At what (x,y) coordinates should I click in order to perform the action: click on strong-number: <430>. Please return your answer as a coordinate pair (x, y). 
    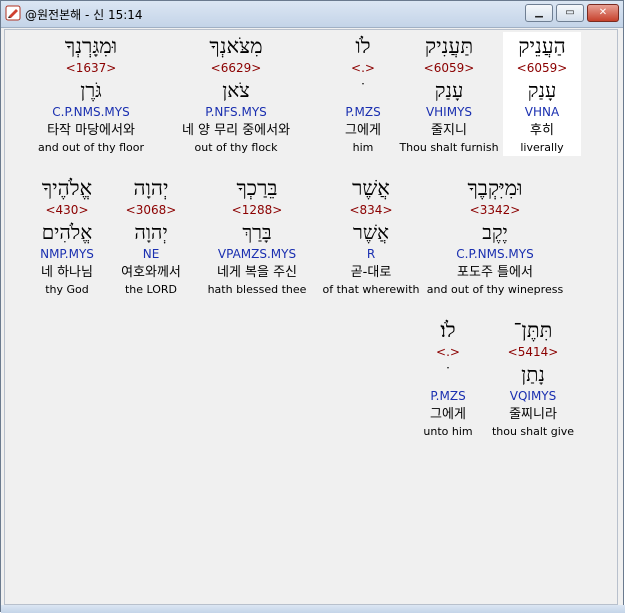
    Looking at the image, I should click on (67, 210).